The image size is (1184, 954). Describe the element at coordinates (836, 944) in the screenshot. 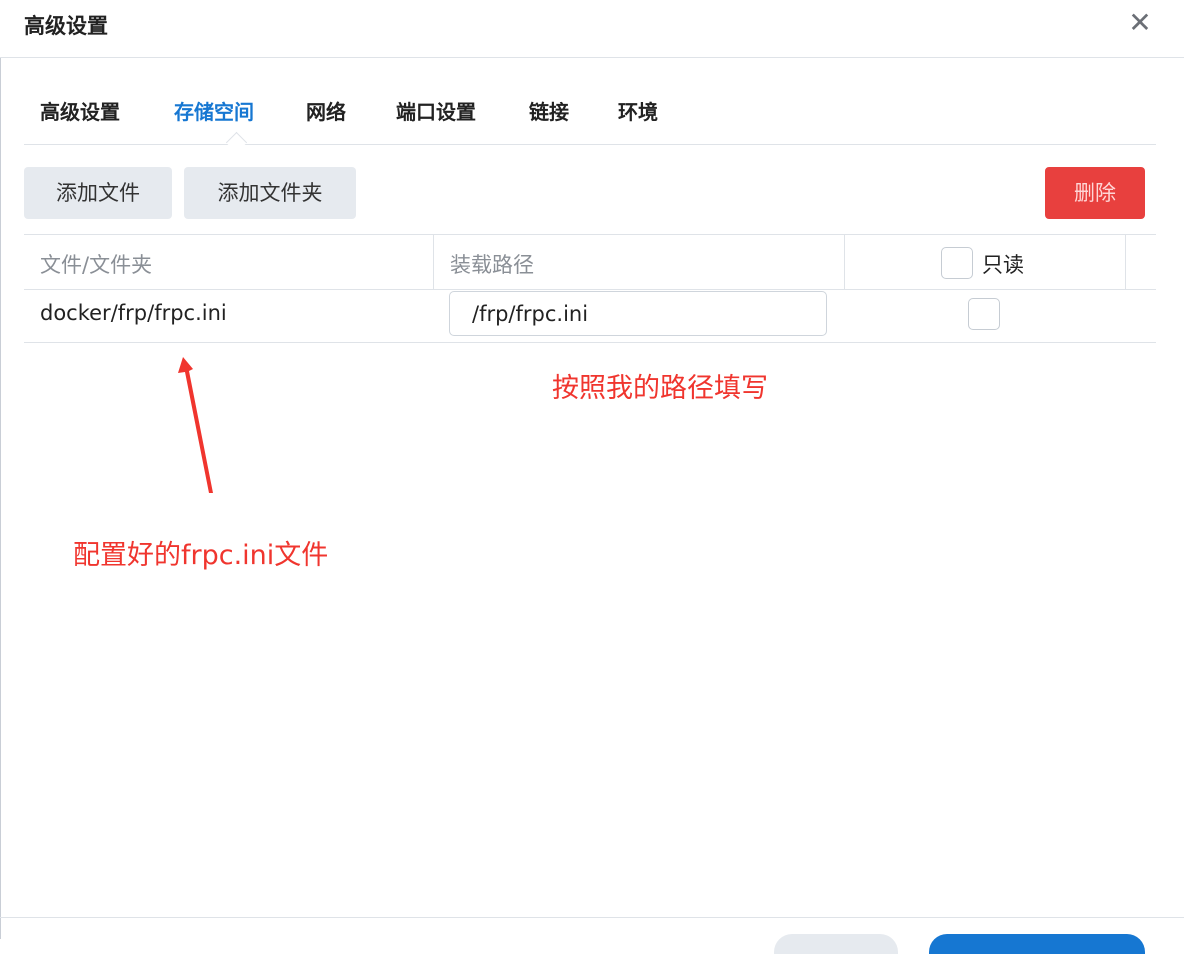

I see `cancel-button` at that location.